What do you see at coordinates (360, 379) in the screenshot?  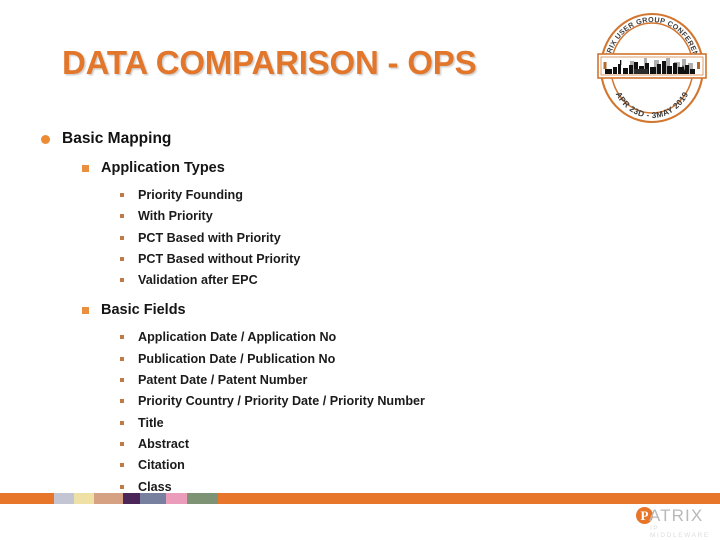 I see `outline-item-level3: Patent Date / Patent Number` at bounding box center [360, 379].